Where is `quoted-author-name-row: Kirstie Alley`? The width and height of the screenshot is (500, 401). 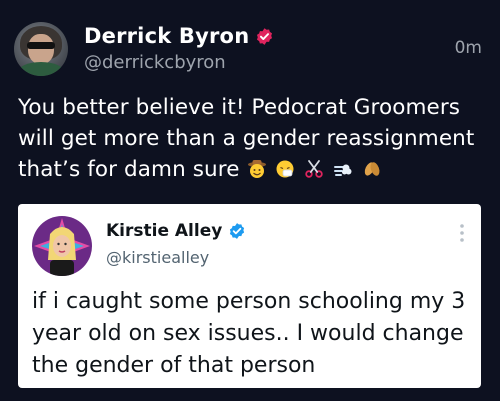
quoted-author-name-row: Kirstie Alley is located at coordinates (176, 231).